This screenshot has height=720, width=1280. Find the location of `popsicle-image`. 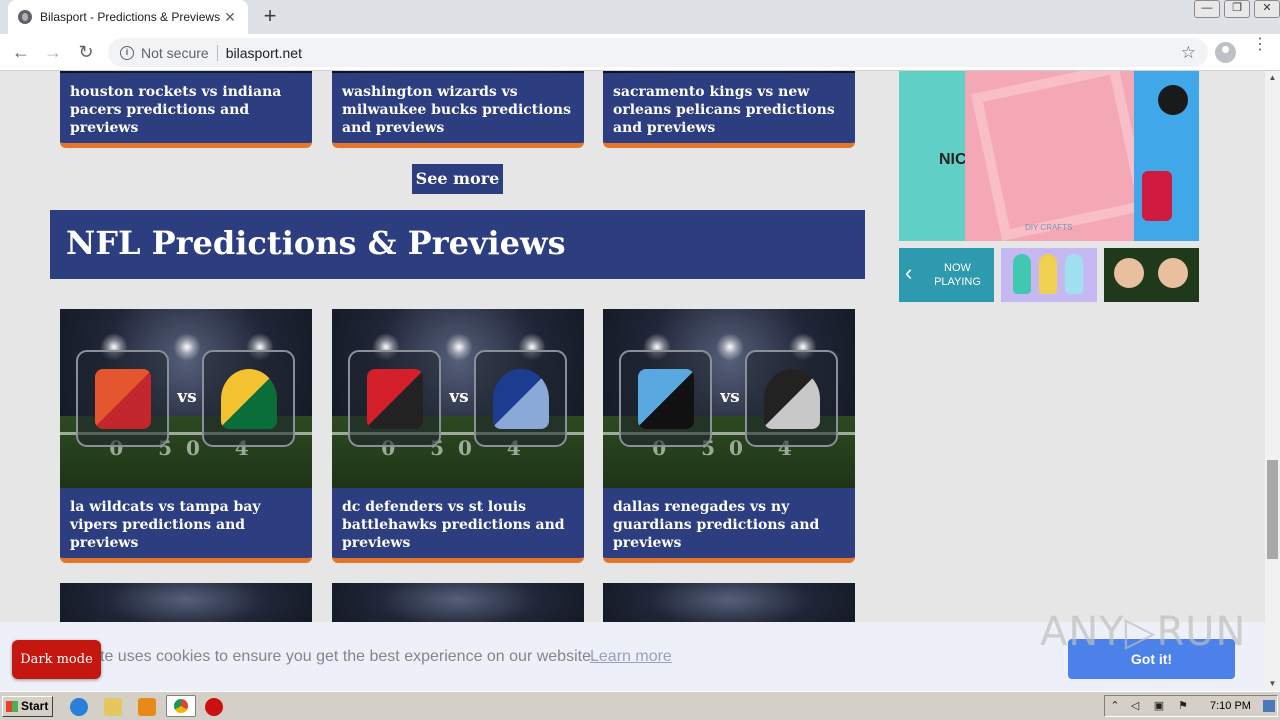

popsicle-image is located at coordinates (1022, 274).